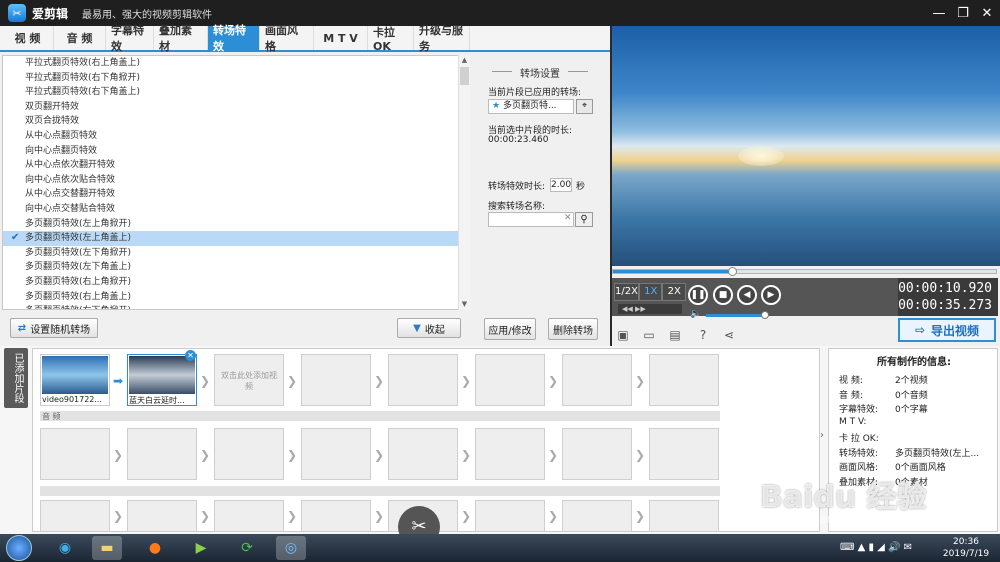  What do you see at coordinates (939, 13) in the screenshot?
I see `minimize-button: —` at bounding box center [939, 13].